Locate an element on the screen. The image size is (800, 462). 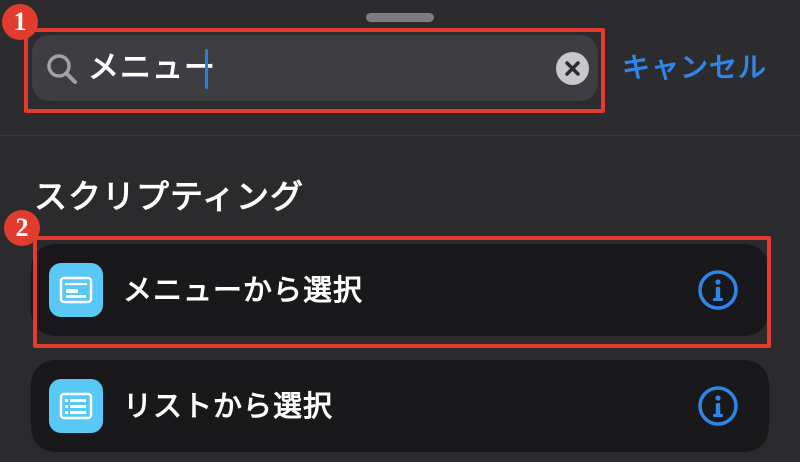
section-title: スクリプティング is located at coordinates (169, 196).